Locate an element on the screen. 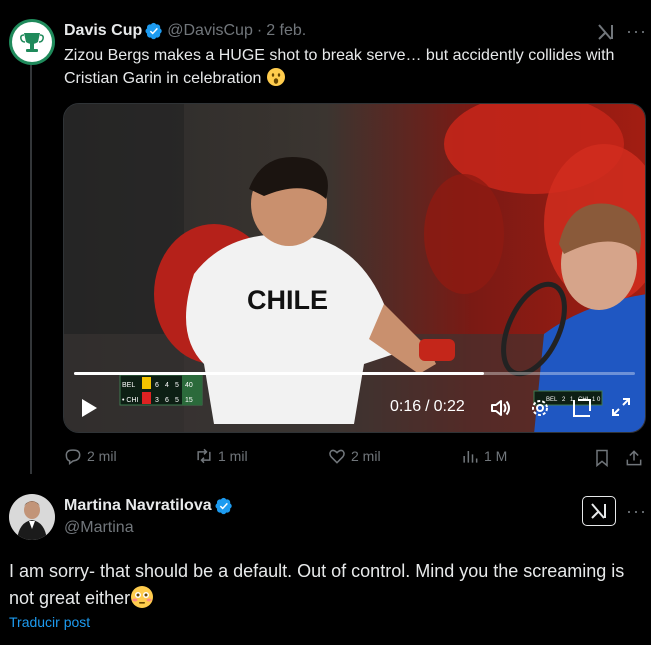 This screenshot has height=645, width=651. views-icon is located at coordinates (470, 457).